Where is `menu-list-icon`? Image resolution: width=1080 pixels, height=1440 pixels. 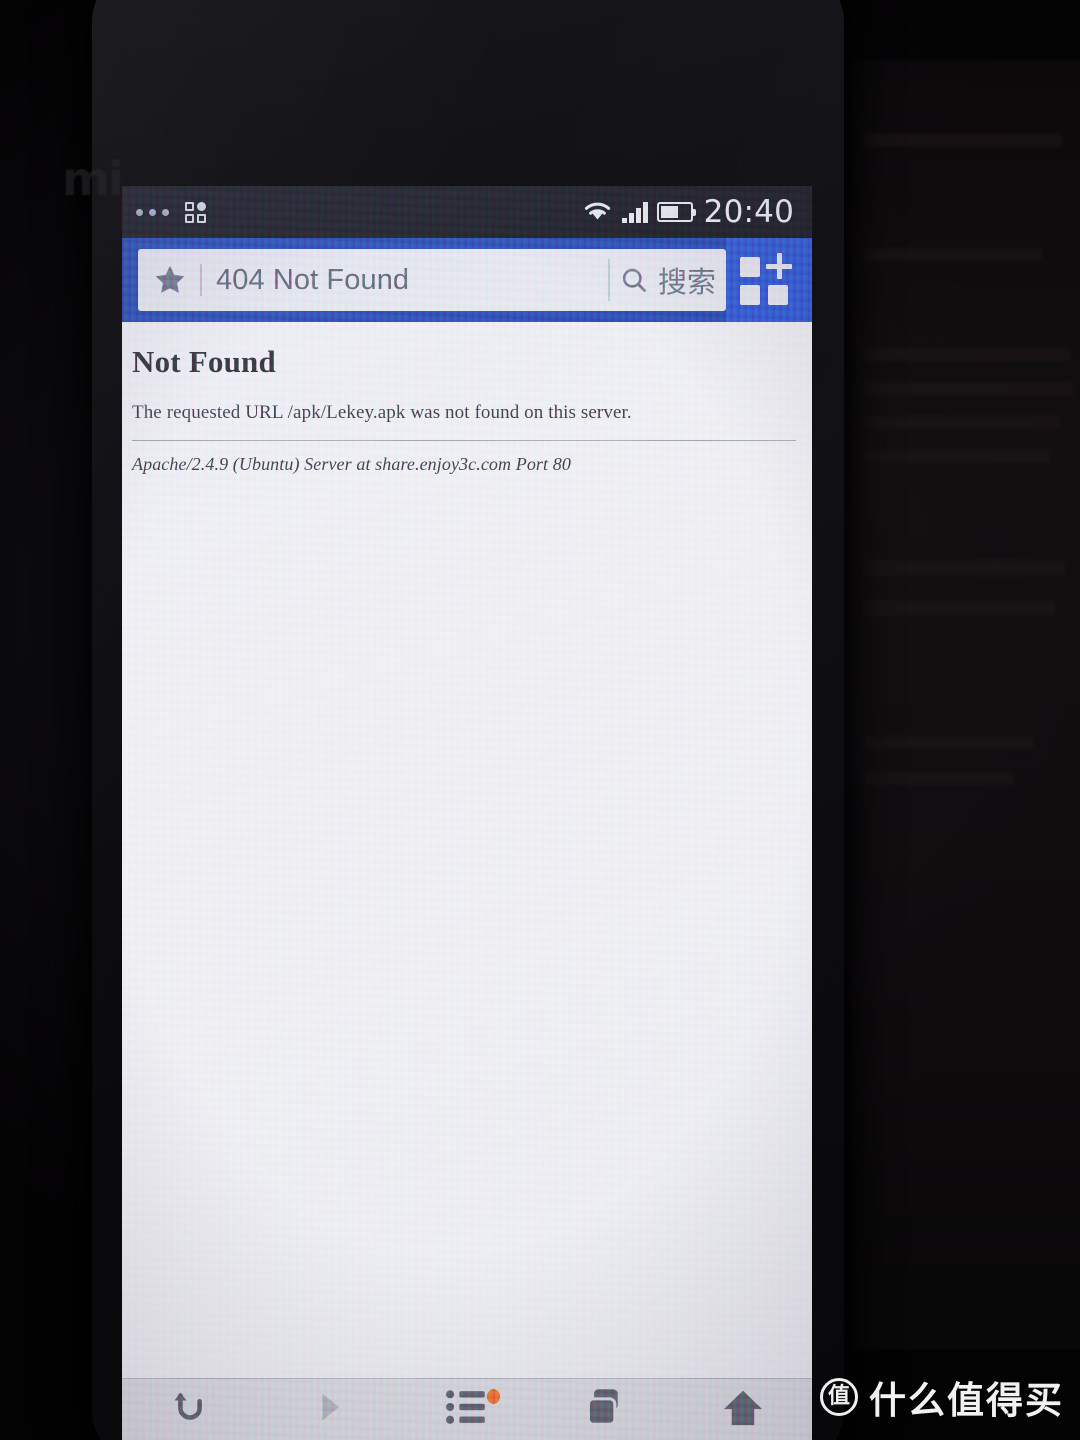
menu-list-icon is located at coordinates (467, 1409).